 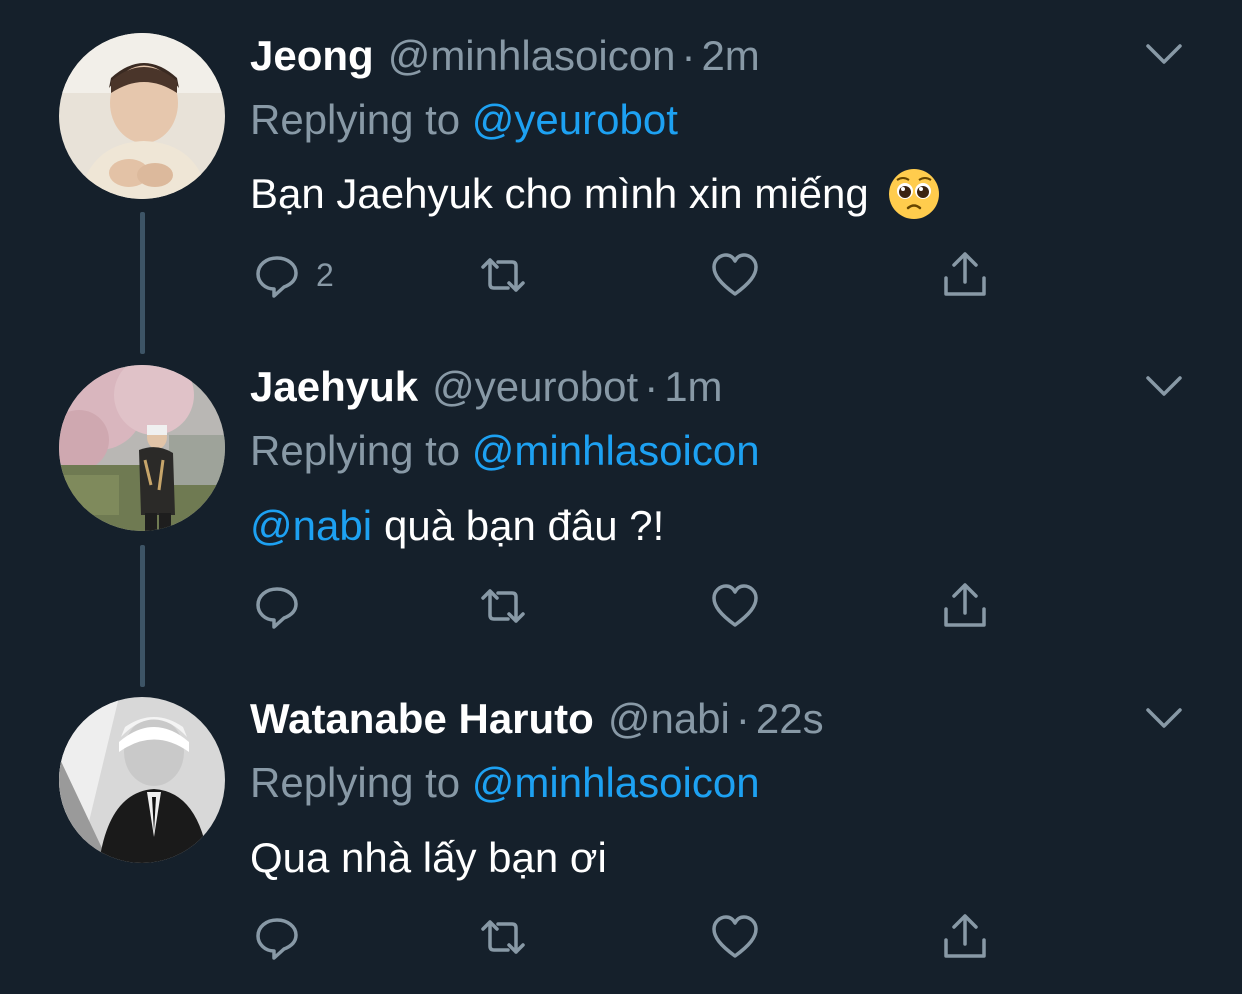 I want to click on share-icon, so click(x=965, y=936).